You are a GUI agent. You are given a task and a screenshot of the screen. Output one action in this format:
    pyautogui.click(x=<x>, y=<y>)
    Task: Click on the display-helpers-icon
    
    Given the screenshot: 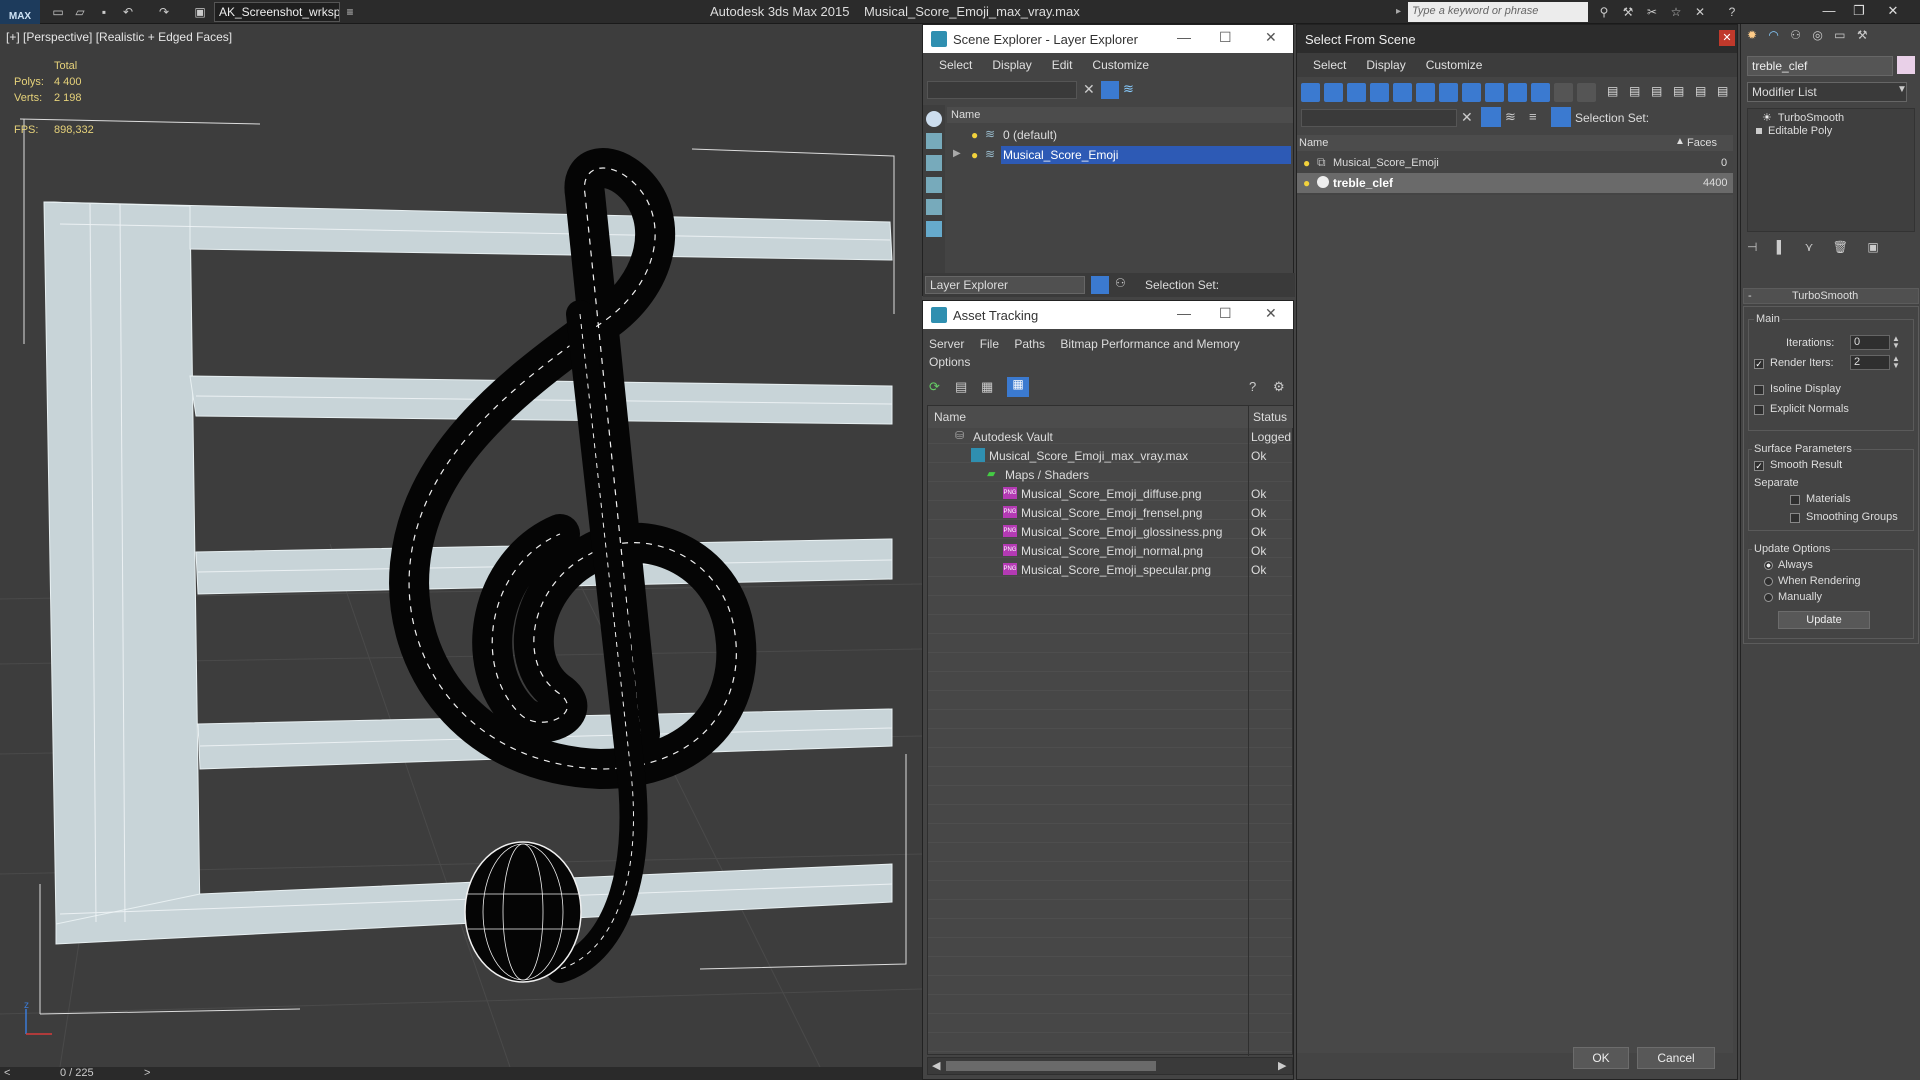 What is the action you would take?
    pyautogui.click(x=934, y=229)
    